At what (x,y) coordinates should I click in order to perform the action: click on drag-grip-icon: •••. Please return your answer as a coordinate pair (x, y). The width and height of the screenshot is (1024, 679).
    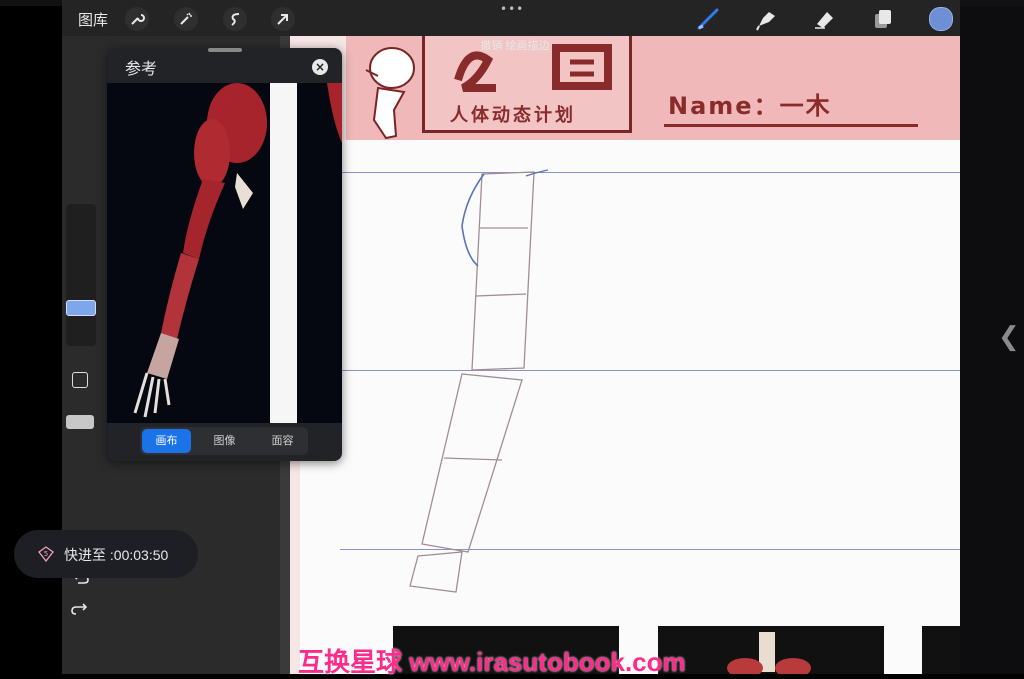
    Looking at the image, I should click on (512, 9).